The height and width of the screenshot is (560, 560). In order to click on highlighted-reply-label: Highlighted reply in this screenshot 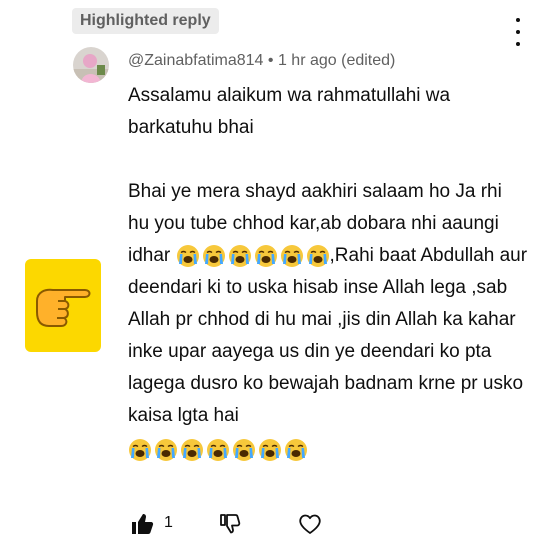, I will do `click(145, 20)`.